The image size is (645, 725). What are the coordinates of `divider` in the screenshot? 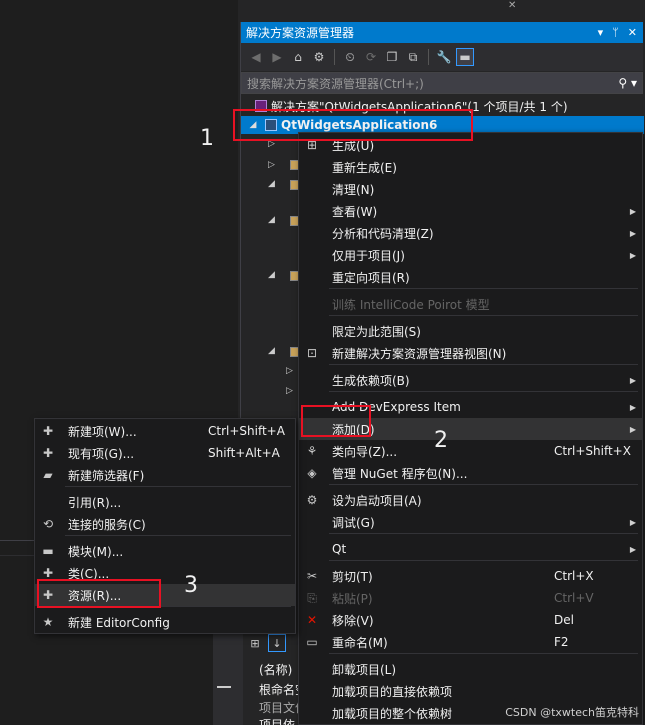 It's located at (224, 687).